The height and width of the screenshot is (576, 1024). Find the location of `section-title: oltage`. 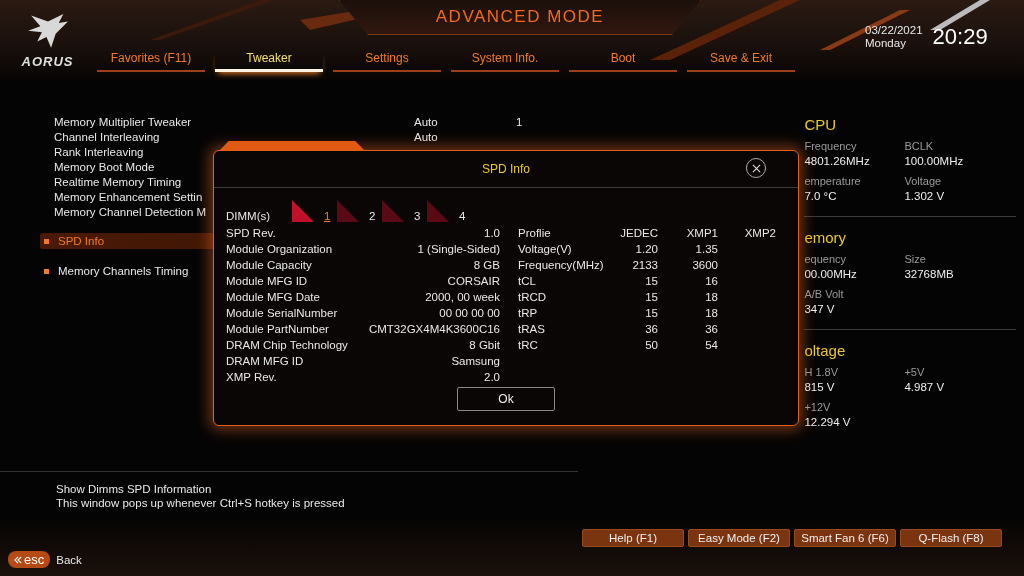

section-title: oltage is located at coordinates (825, 350).